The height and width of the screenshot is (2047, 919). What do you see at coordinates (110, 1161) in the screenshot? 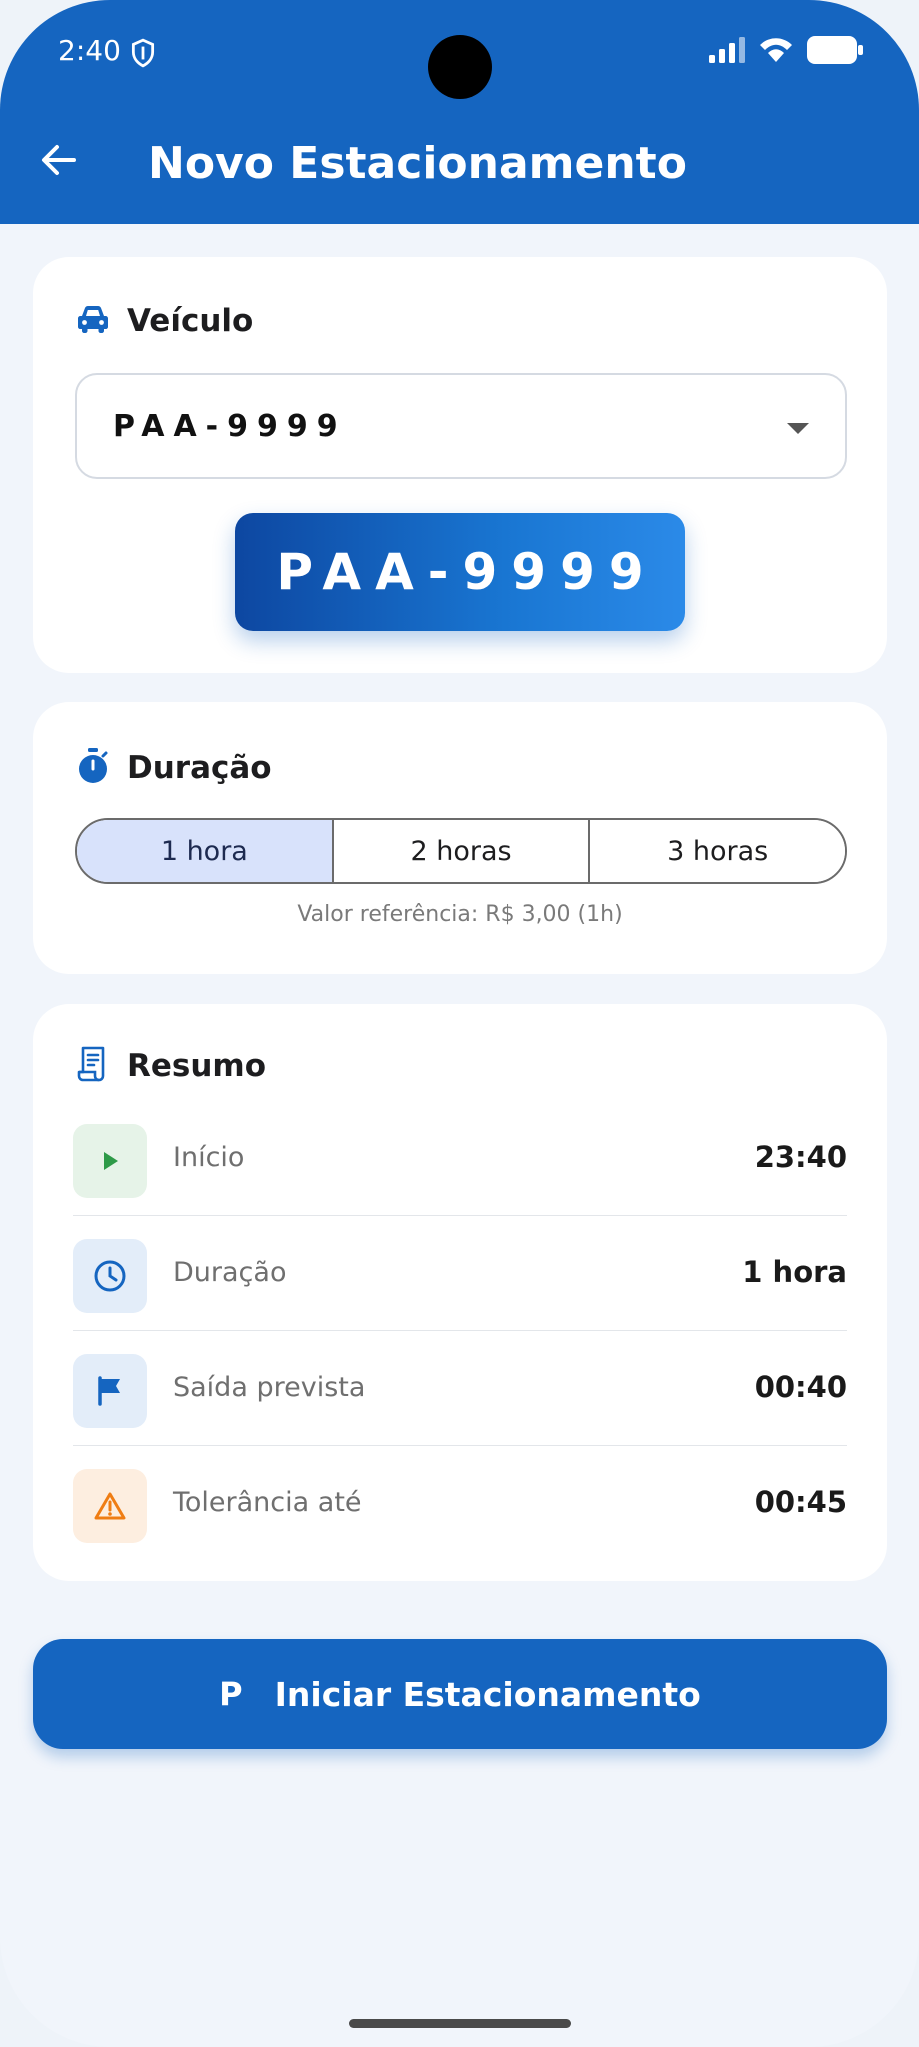
I see `play-icon` at bounding box center [110, 1161].